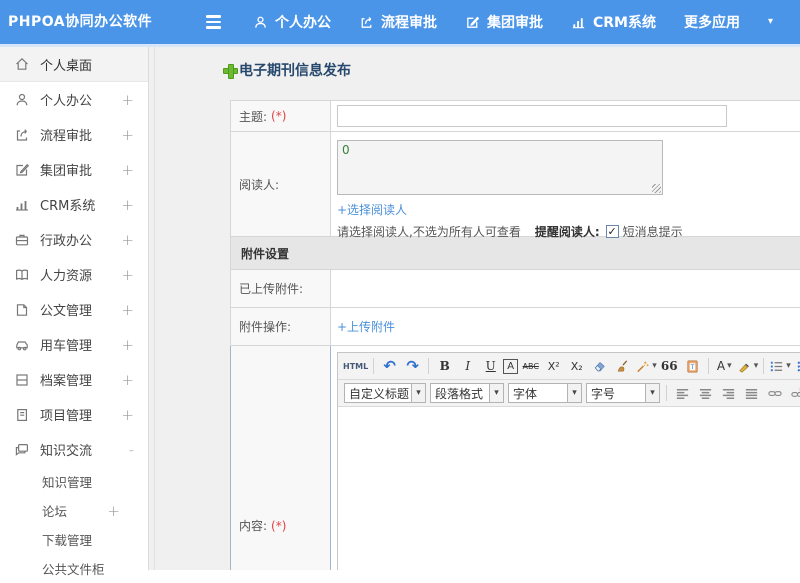 The height and width of the screenshot is (583, 800). Describe the element at coordinates (372, 209) in the screenshot. I see `choose-readers-link: +选择阅读人` at that location.